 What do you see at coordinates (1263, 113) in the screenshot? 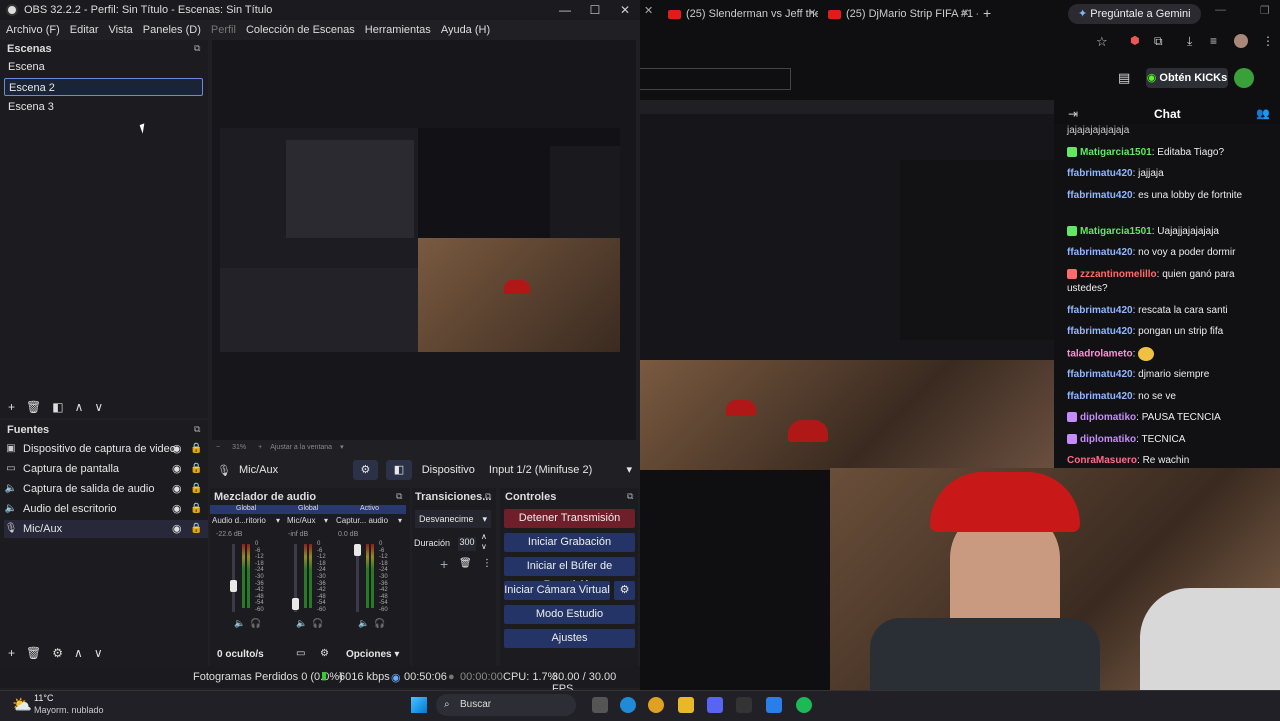
I see `people-icon: 👥` at bounding box center [1263, 113].